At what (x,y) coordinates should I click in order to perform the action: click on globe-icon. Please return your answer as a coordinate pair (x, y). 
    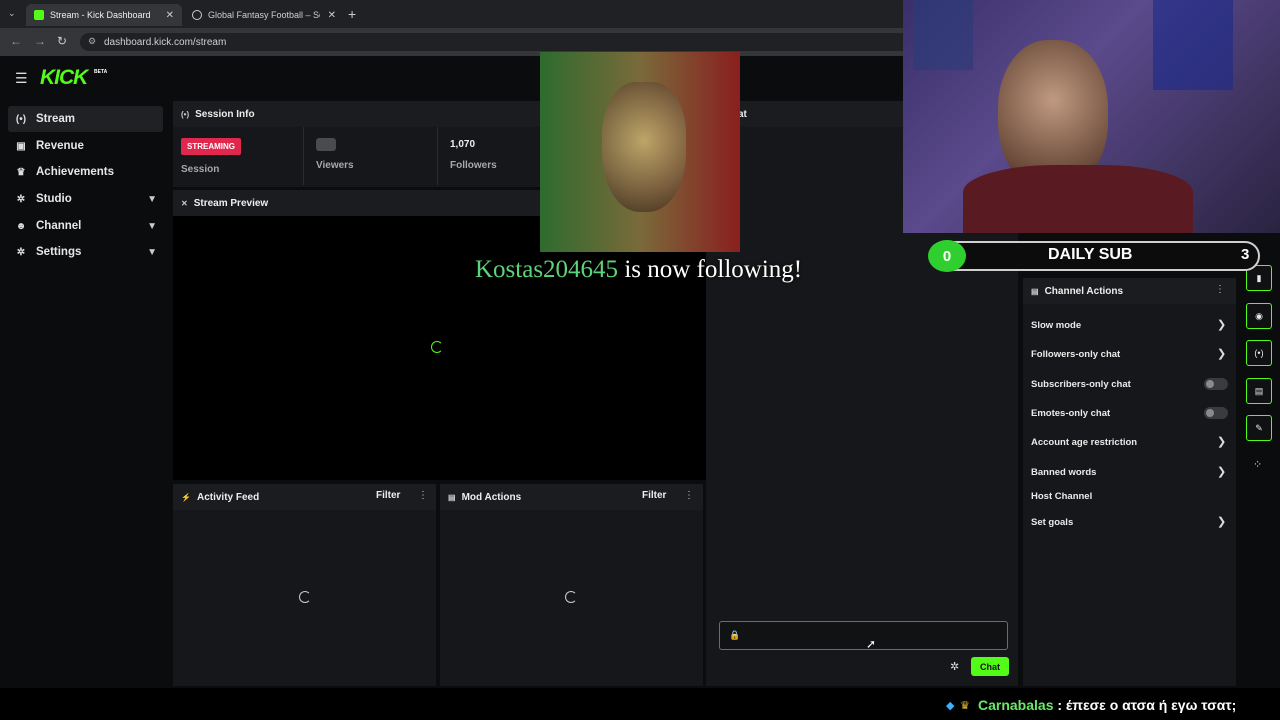
    Looking at the image, I should click on (197, 15).